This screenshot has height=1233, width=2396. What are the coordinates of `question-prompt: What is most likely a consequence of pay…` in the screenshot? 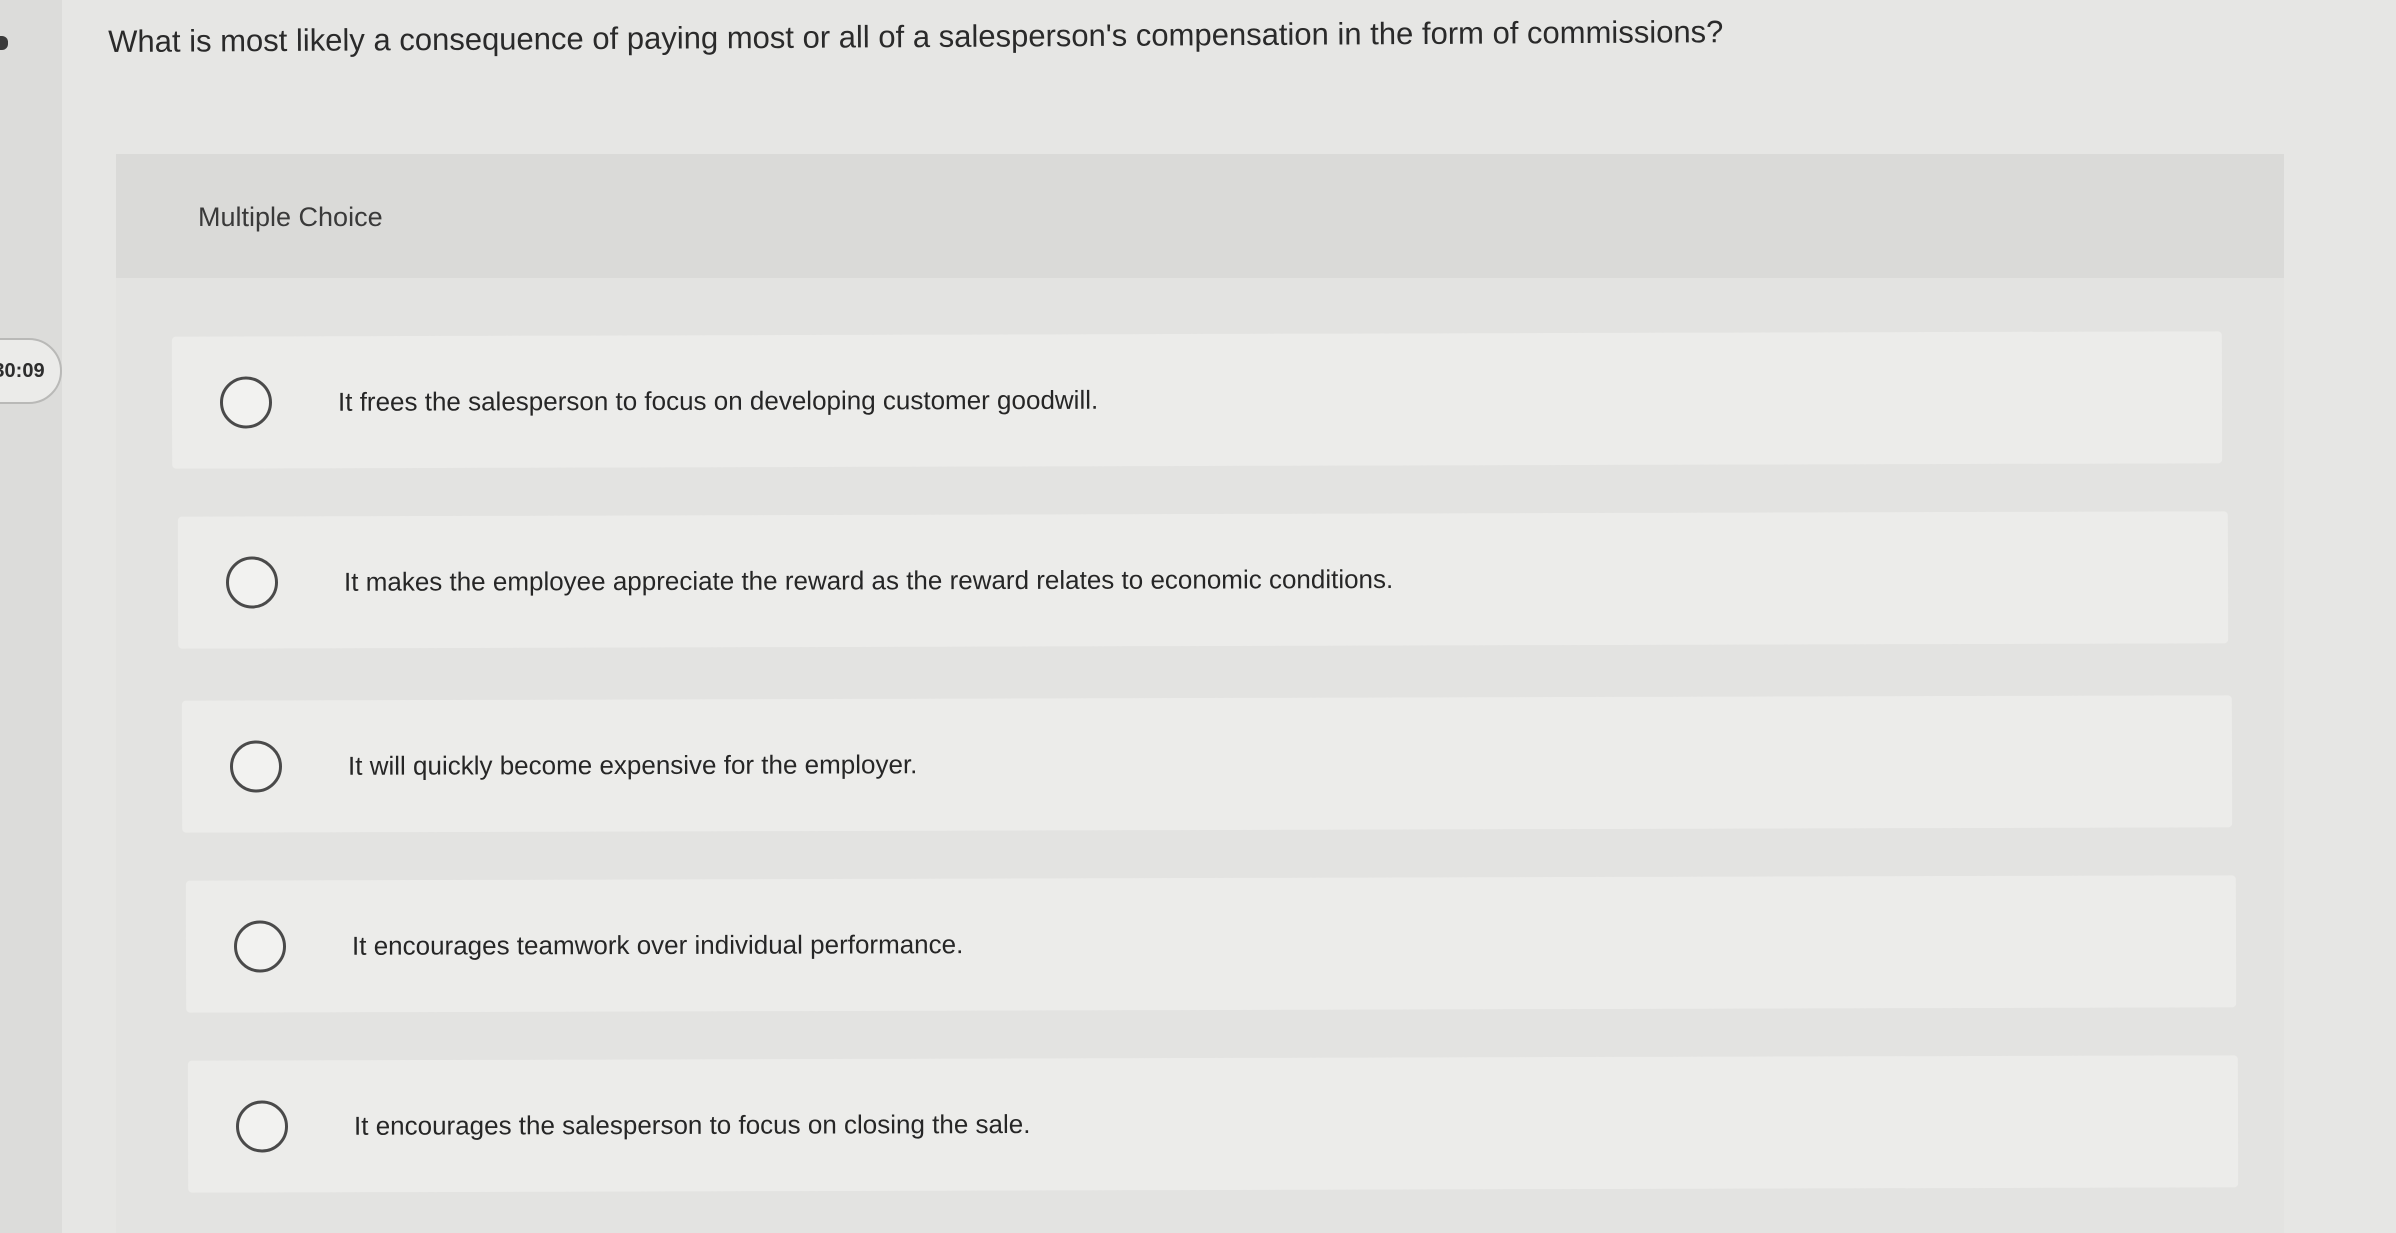 It's located at (916, 36).